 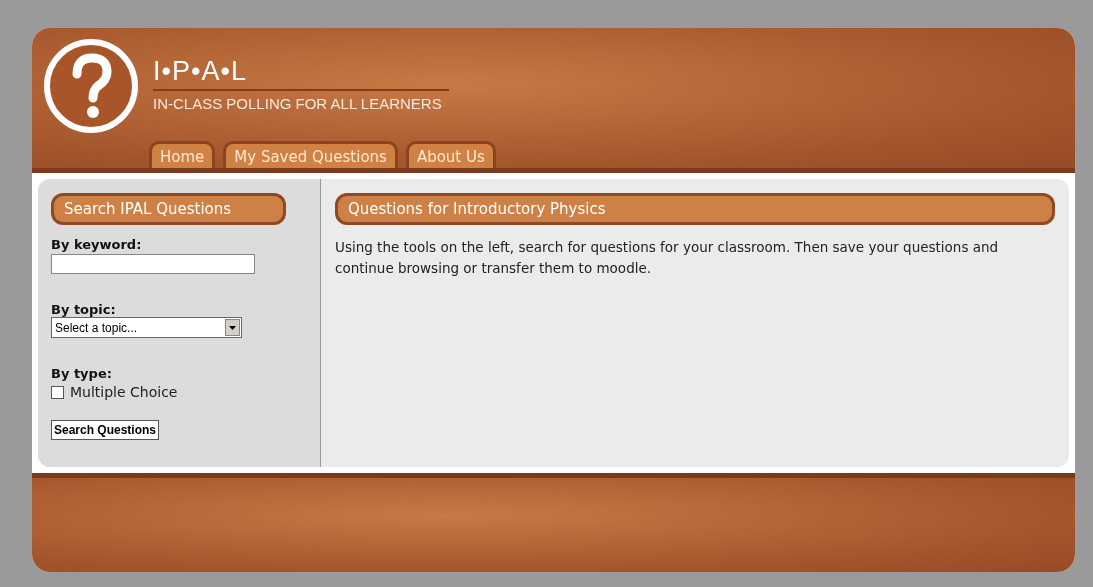 I want to click on site-title: I•P•A•L, so click(x=301, y=73).